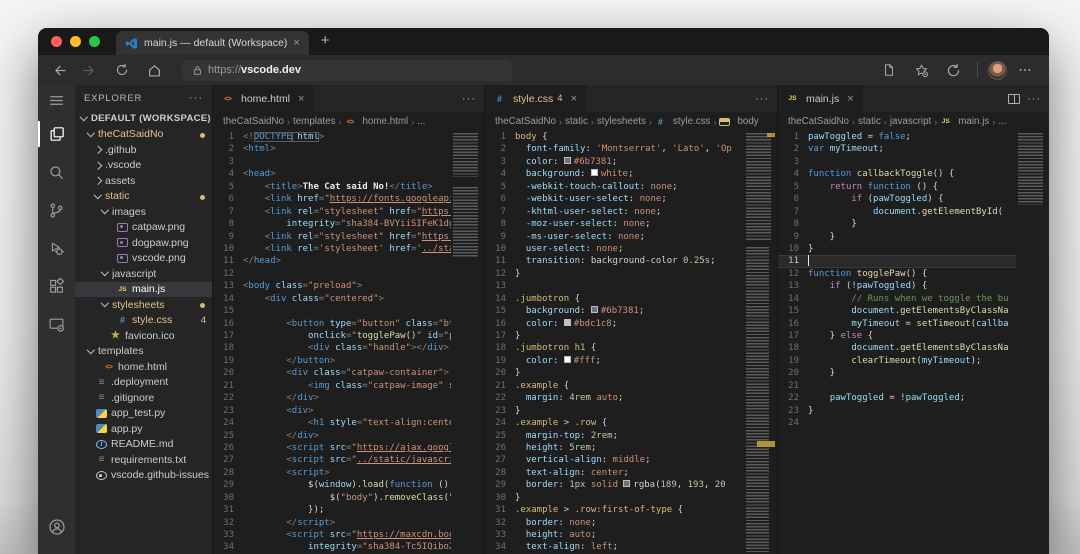 This screenshot has height=554, width=1080. Describe the element at coordinates (143, 181) in the screenshot. I see `tree-item-assets: assets` at that location.